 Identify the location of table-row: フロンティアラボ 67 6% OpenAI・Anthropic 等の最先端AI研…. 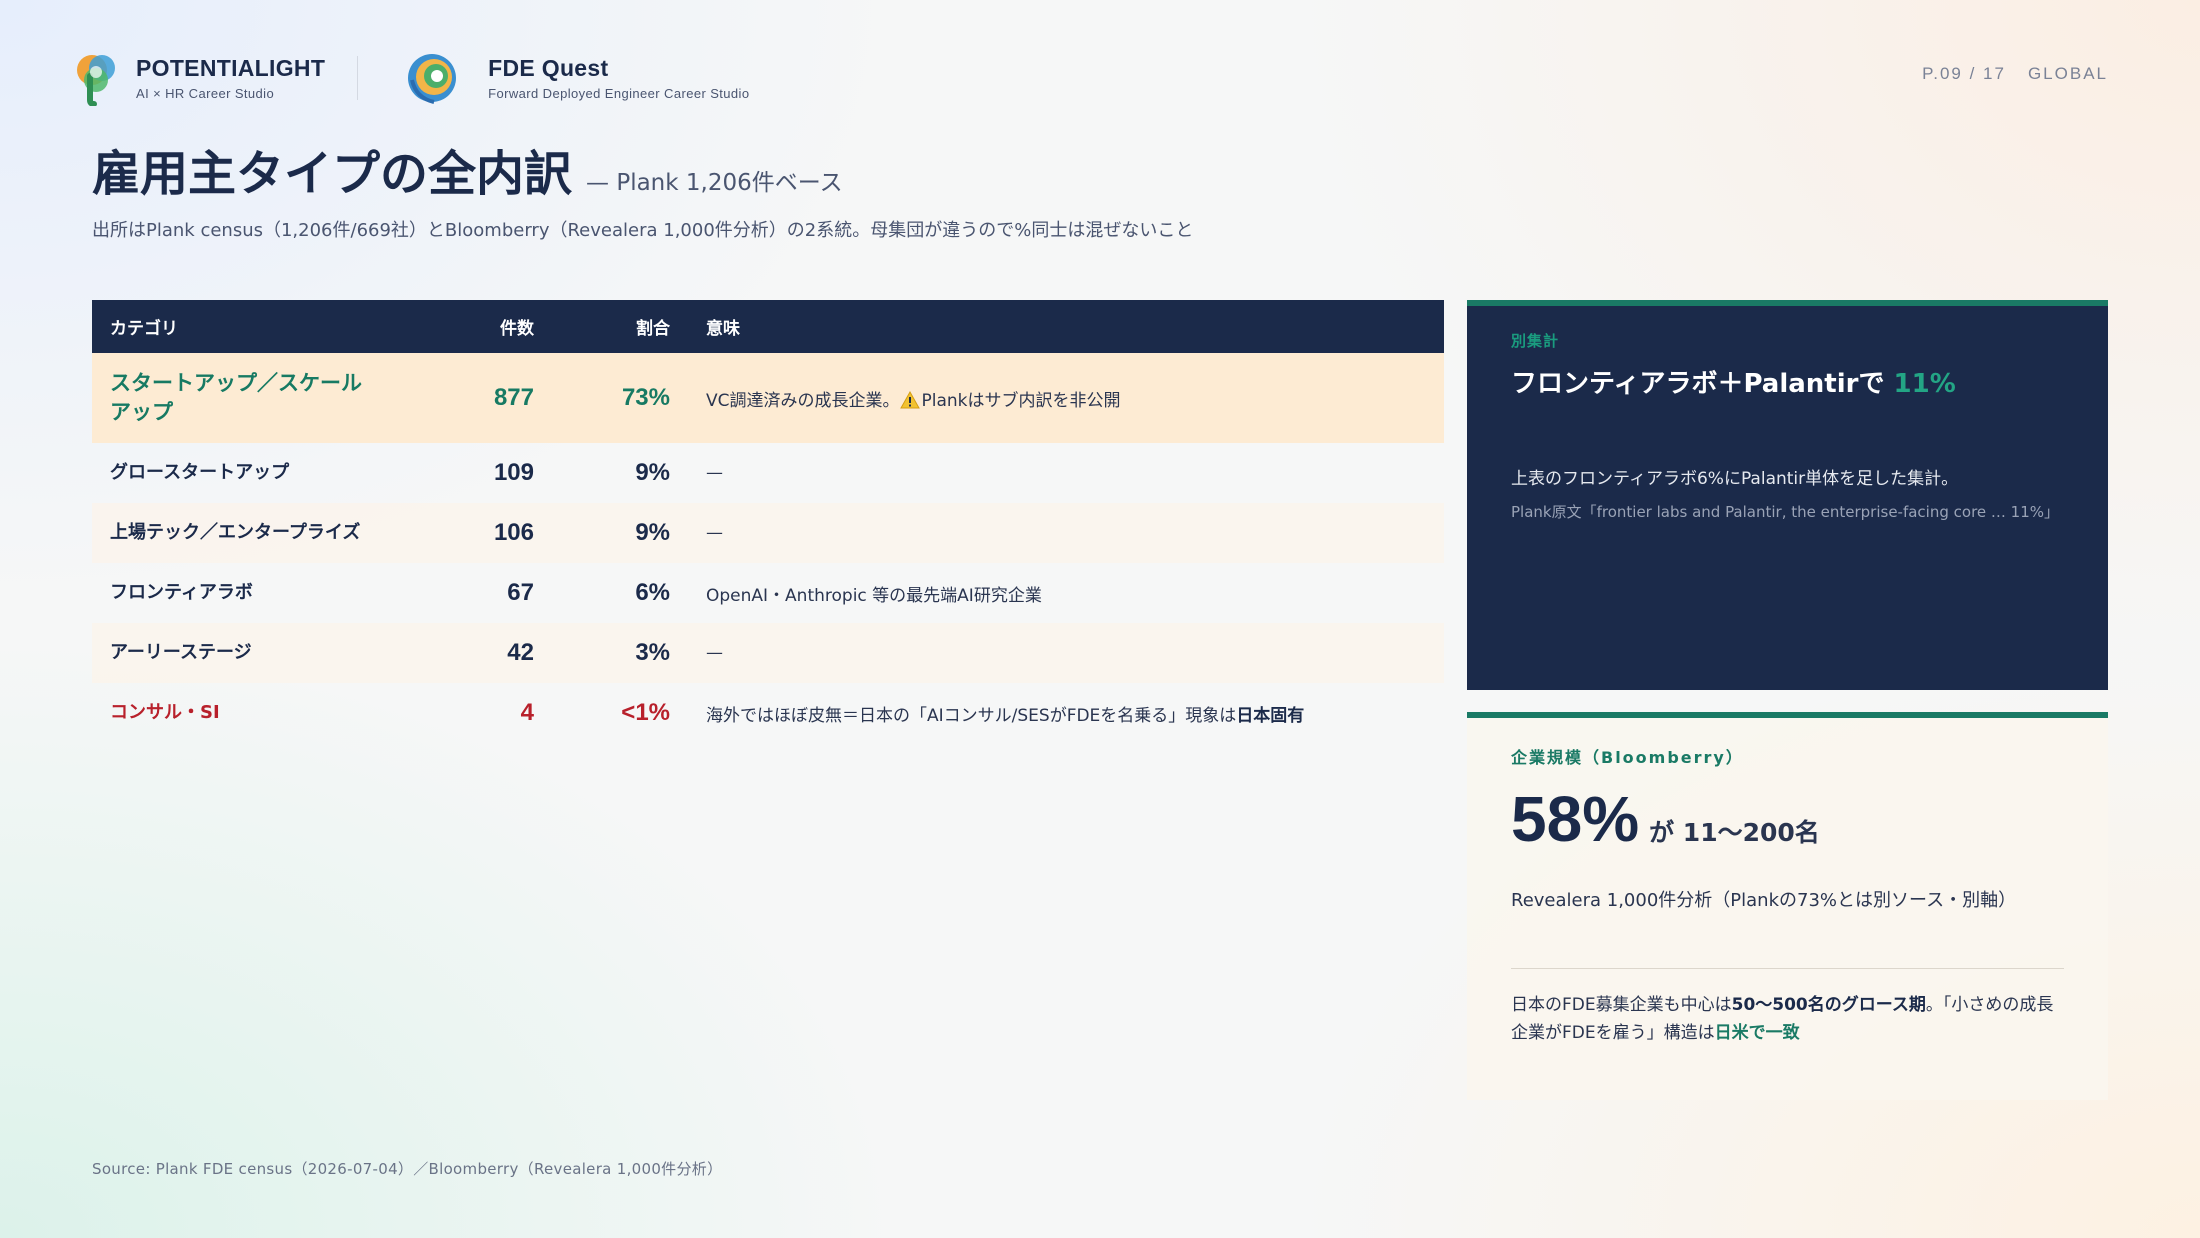
(768, 593).